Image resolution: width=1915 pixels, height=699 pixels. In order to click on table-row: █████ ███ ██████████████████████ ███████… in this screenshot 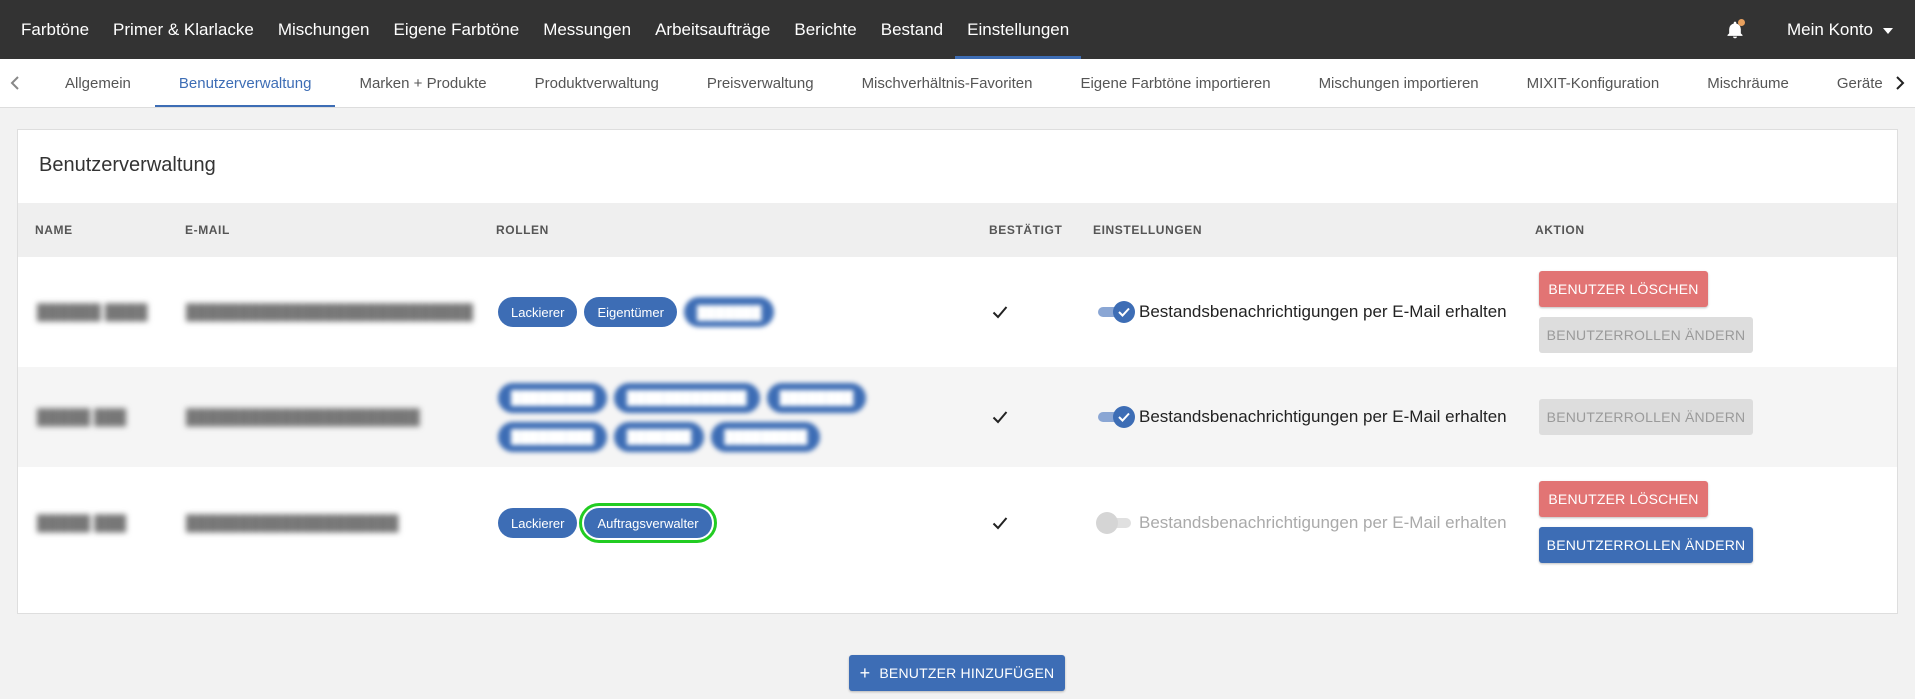, I will do `click(957, 417)`.